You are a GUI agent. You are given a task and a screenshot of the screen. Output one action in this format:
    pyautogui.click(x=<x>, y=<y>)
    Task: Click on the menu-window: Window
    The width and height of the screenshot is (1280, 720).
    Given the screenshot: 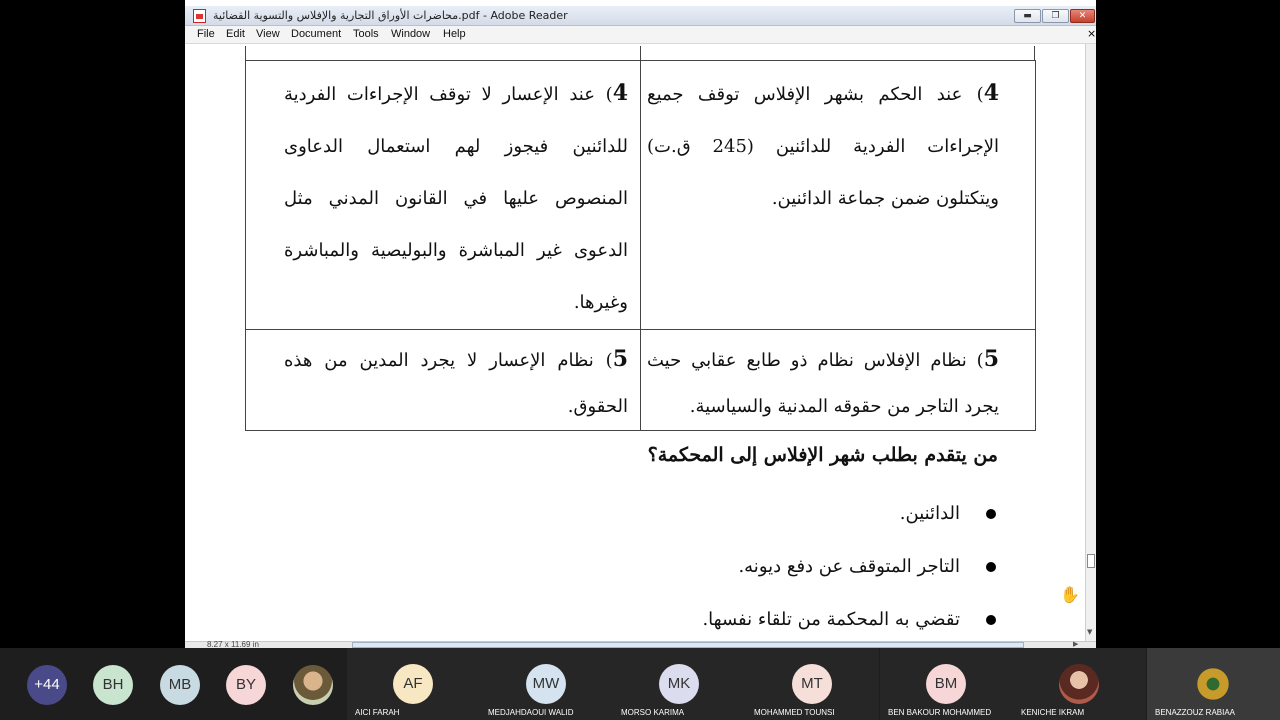 What is the action you would take?
    pyautogui.click(x=410, y=34)
    